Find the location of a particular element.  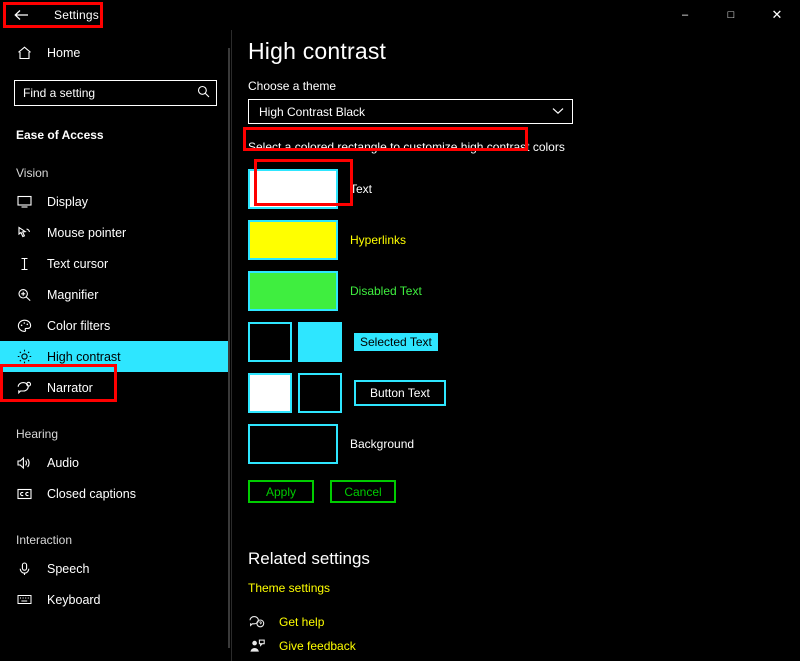

title-bar: Settings – □ ✕ is located at coordinates (400, 15).